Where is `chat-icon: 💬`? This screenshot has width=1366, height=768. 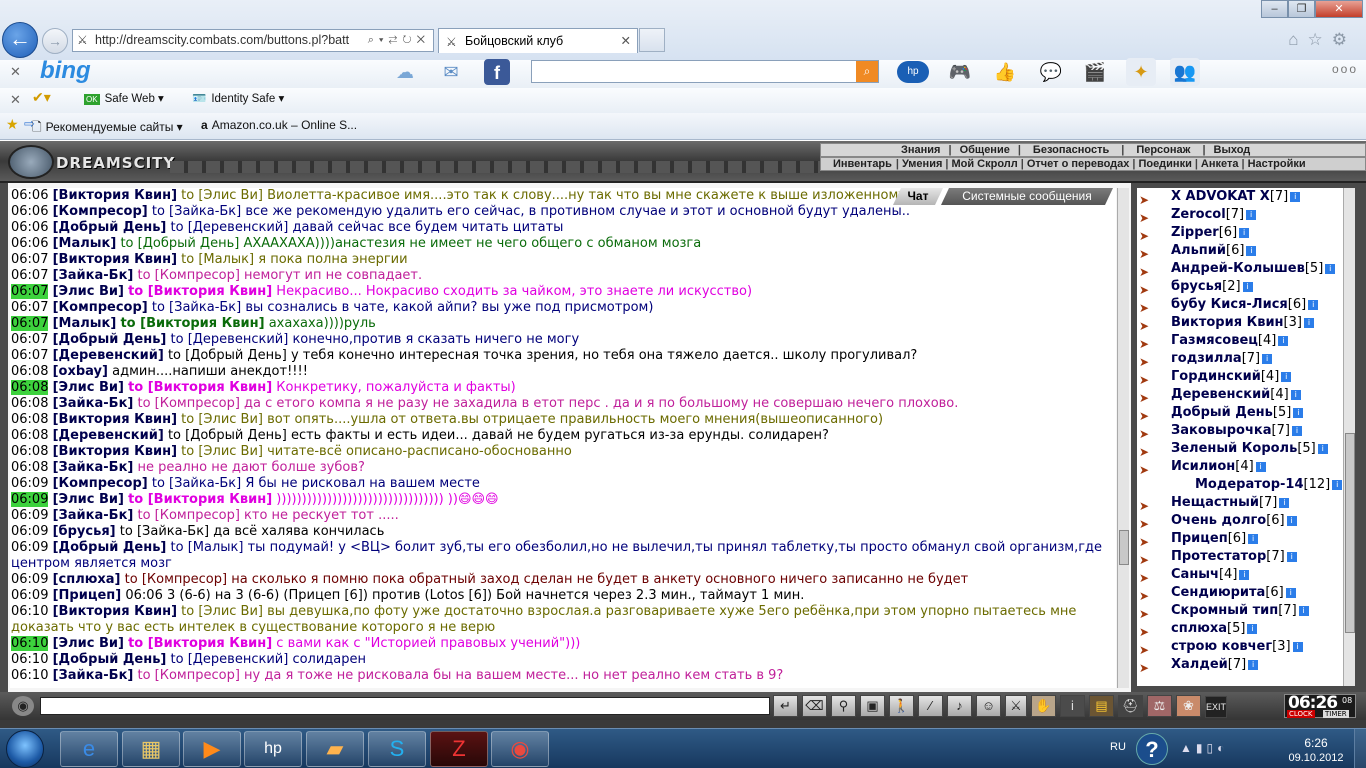
chat-icon: 💬 is located at coordinates (1051, 72).